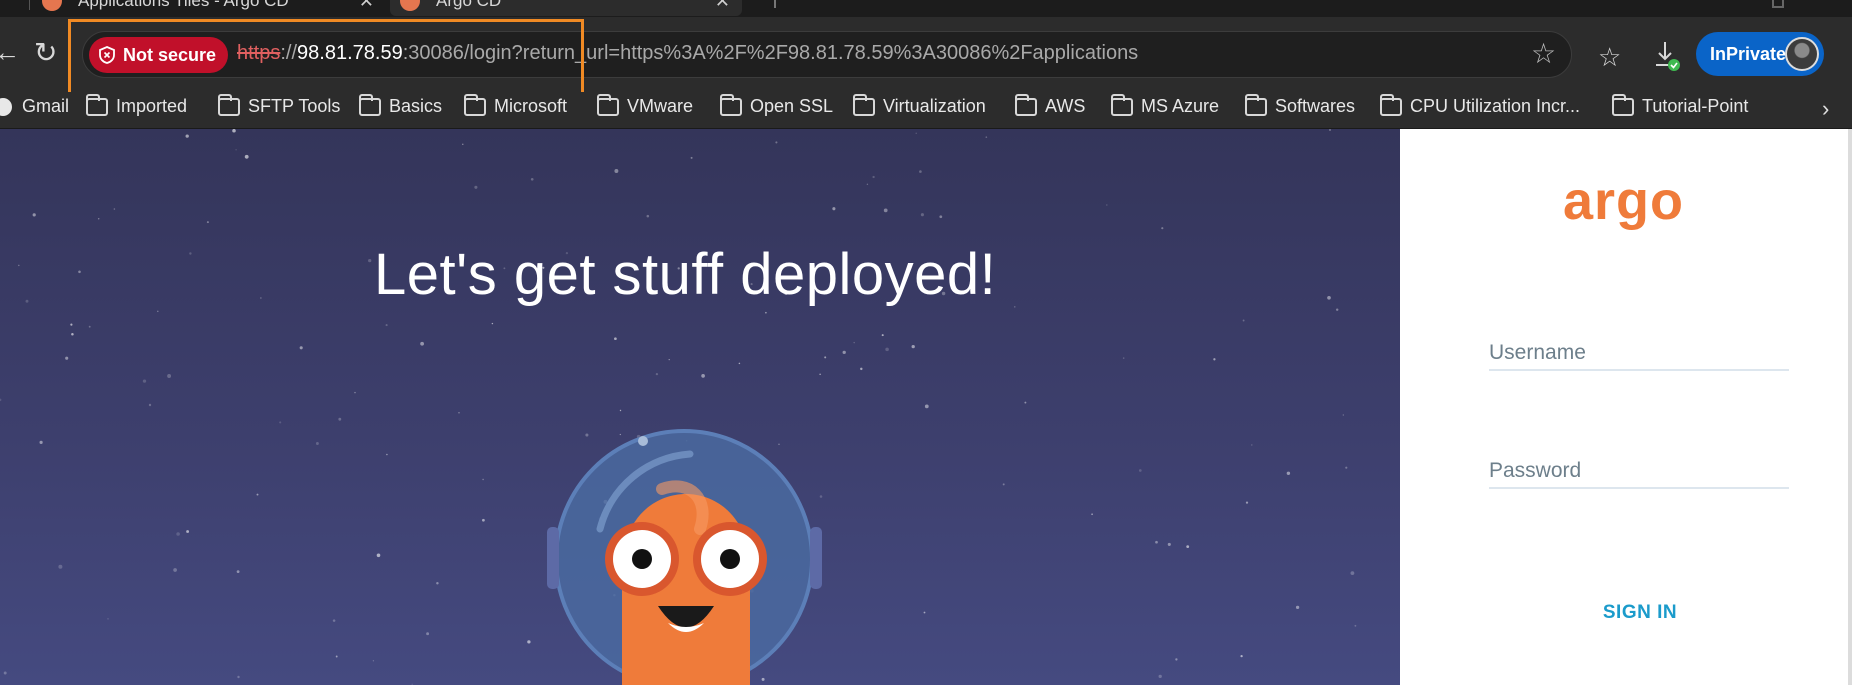  What do you see at coordinates (1300, 105) in the screenshot?
I see `bookmark-folder-softwares: Softwares` at bounding box center [1300, 105].